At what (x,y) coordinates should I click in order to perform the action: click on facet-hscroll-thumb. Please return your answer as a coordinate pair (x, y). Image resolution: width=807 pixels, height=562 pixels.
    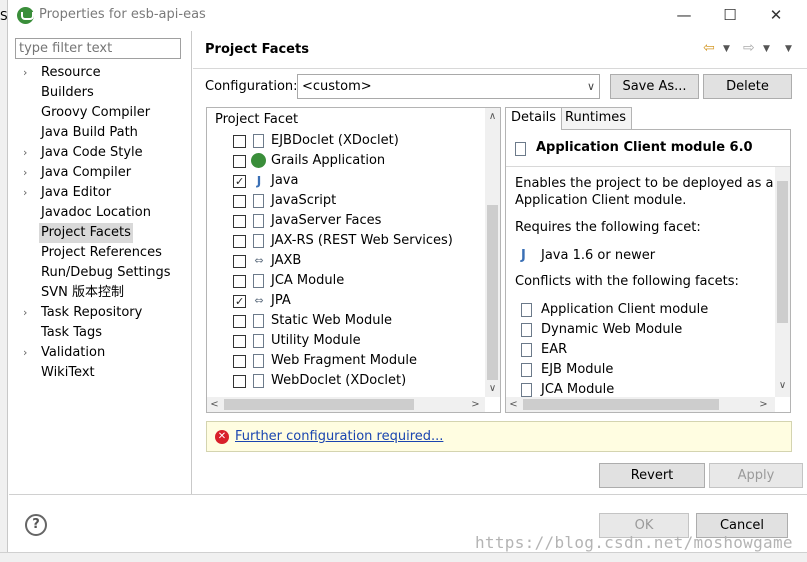
    Looking at the image, I should click on (319, 404).